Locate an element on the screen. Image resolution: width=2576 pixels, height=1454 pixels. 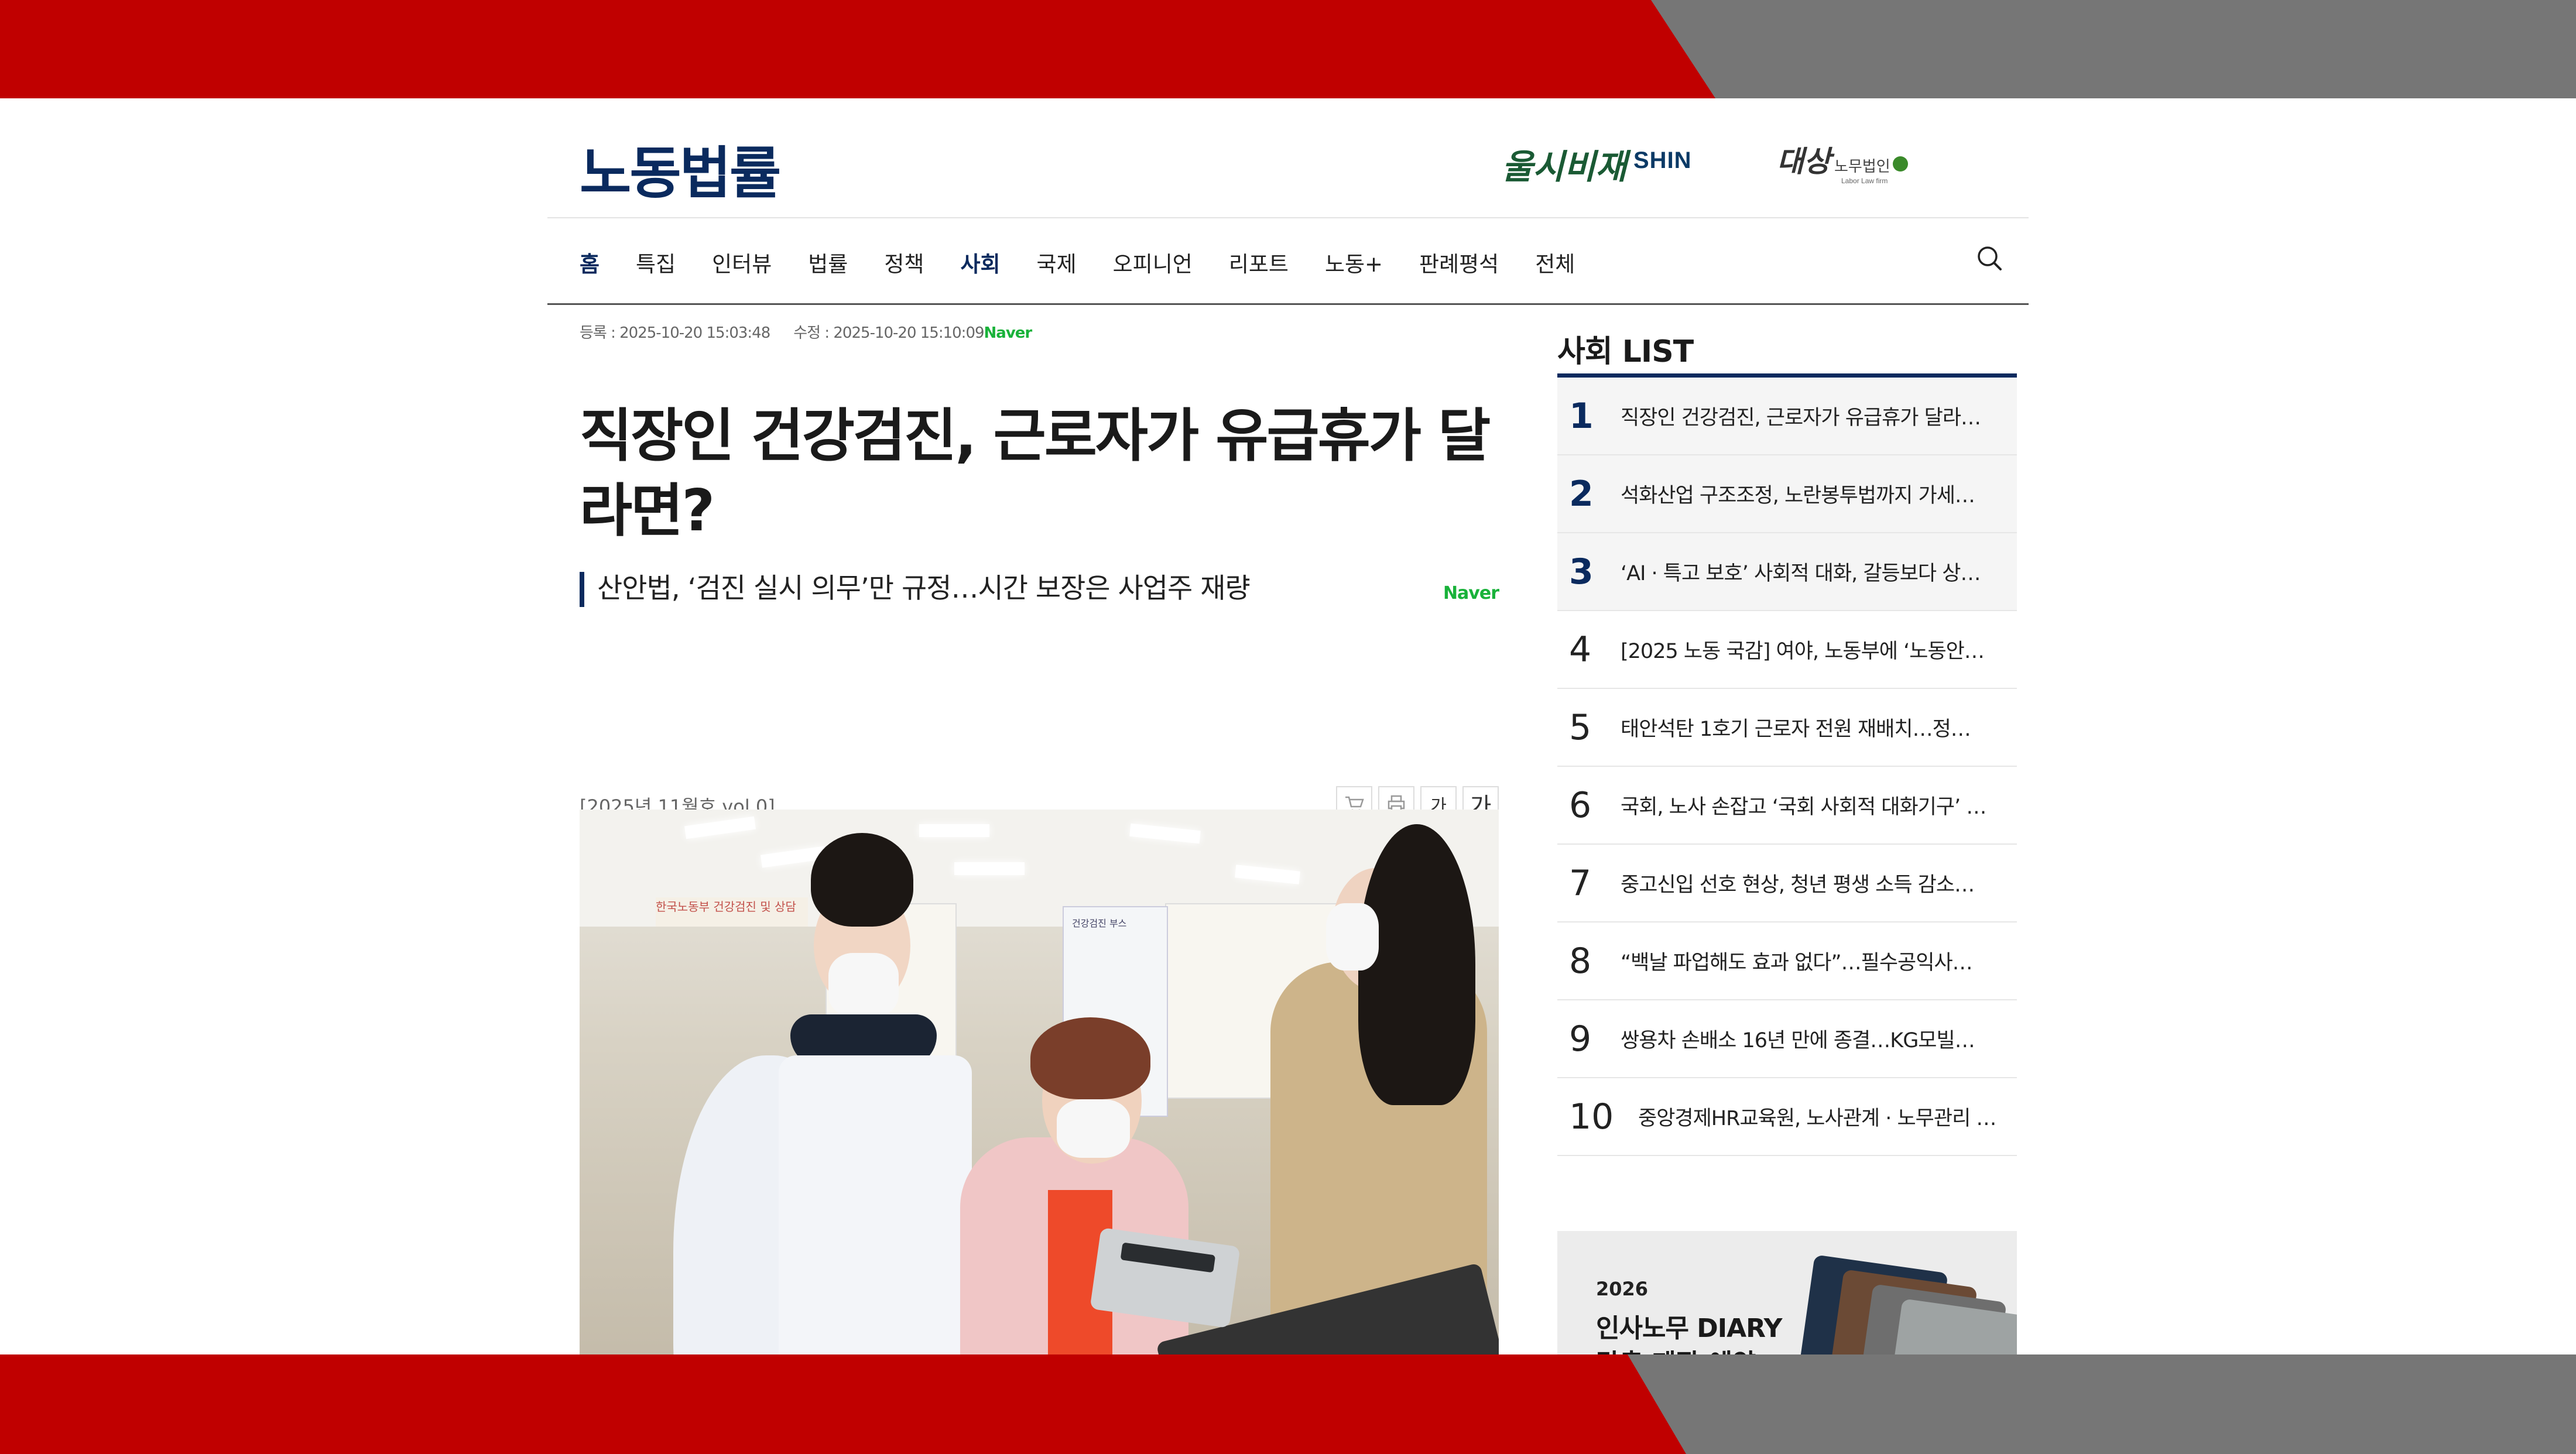
photo-banner: 한국노동부 건강검진 및 상담 is located at coordinates (732, 912).